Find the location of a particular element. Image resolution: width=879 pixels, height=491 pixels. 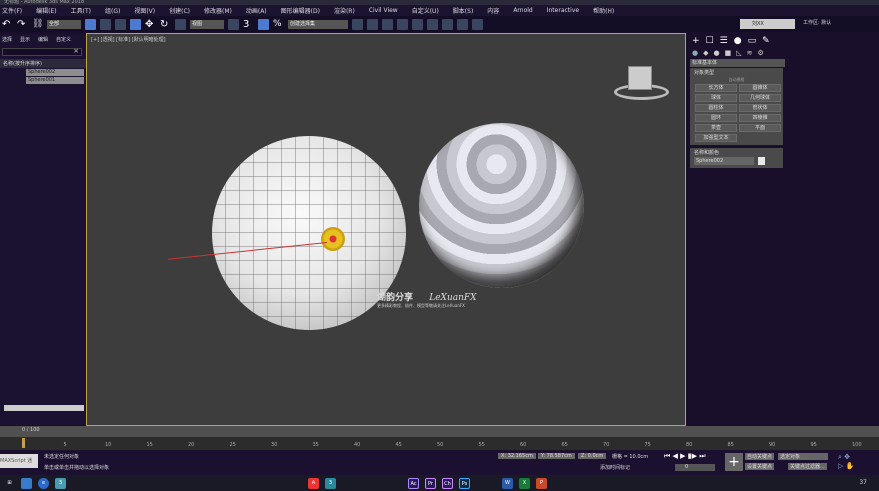

undo-icon: ↶ is located at coordinates (7, 24).